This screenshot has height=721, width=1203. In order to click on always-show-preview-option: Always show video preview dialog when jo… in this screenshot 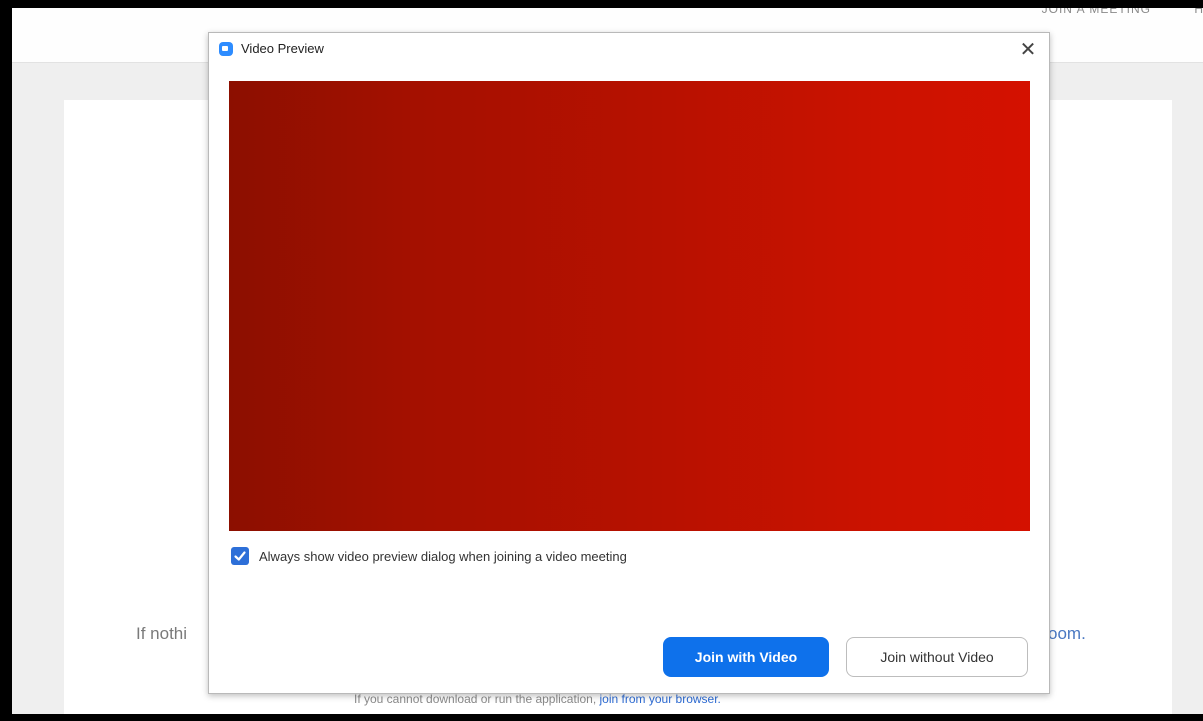, I will do `click(429, 556)`.